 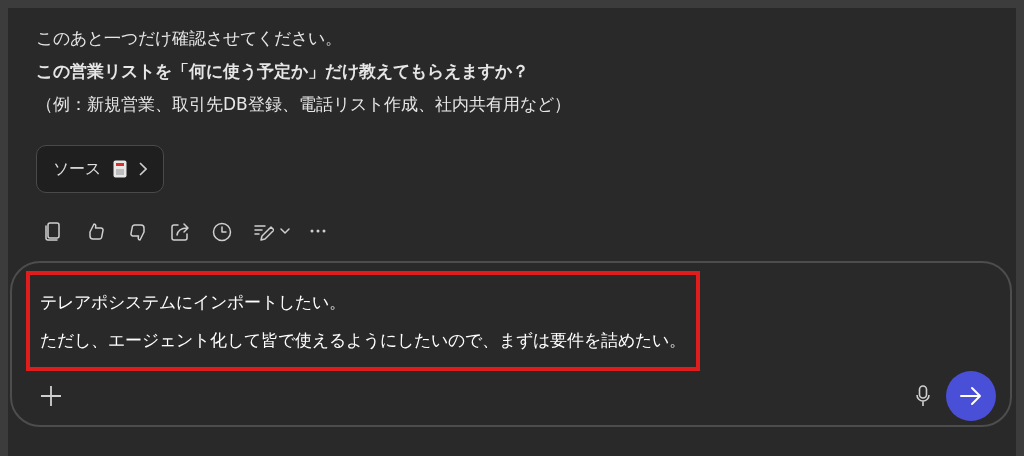 What do you see at coordinates (304, 104) in the screenshot?
I see `message-text: （例：新規営業、取引先DB登録、電話リスト作成、社内共有用など）` at bounding box center [304, 104].